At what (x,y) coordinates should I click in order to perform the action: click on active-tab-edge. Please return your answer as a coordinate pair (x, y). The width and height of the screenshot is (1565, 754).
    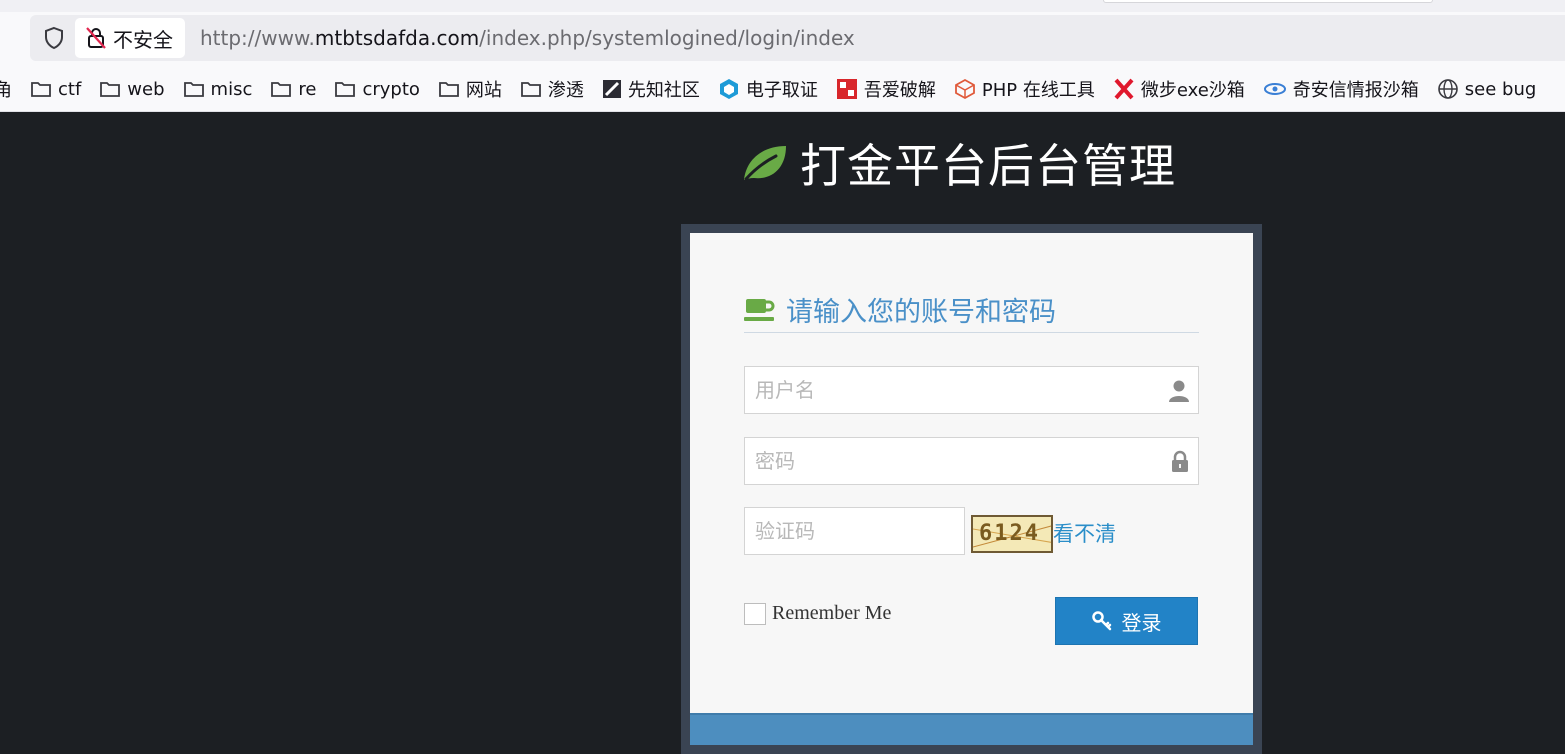
    Looking at the image, I should click on (1268, 1).